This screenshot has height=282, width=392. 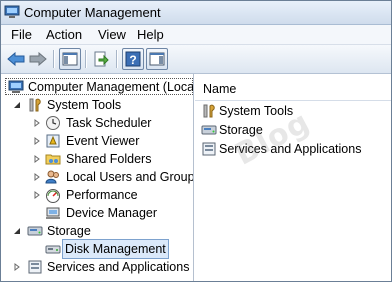 I want to click on menu-action: Action, so click(x=64, y=34).